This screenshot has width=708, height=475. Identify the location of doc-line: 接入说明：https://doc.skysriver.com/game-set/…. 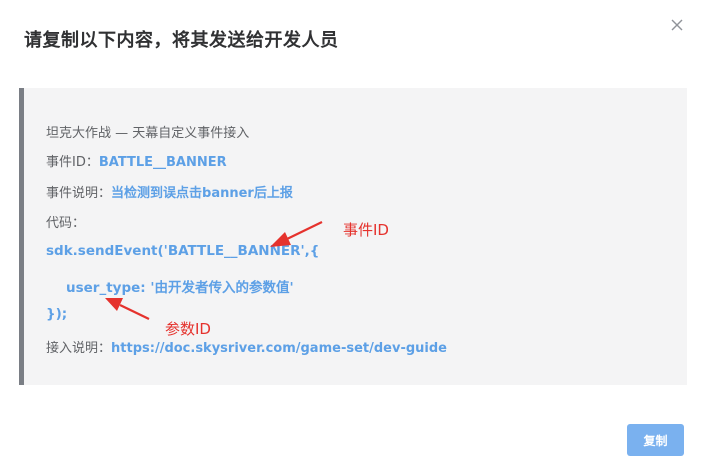
(246, 346).